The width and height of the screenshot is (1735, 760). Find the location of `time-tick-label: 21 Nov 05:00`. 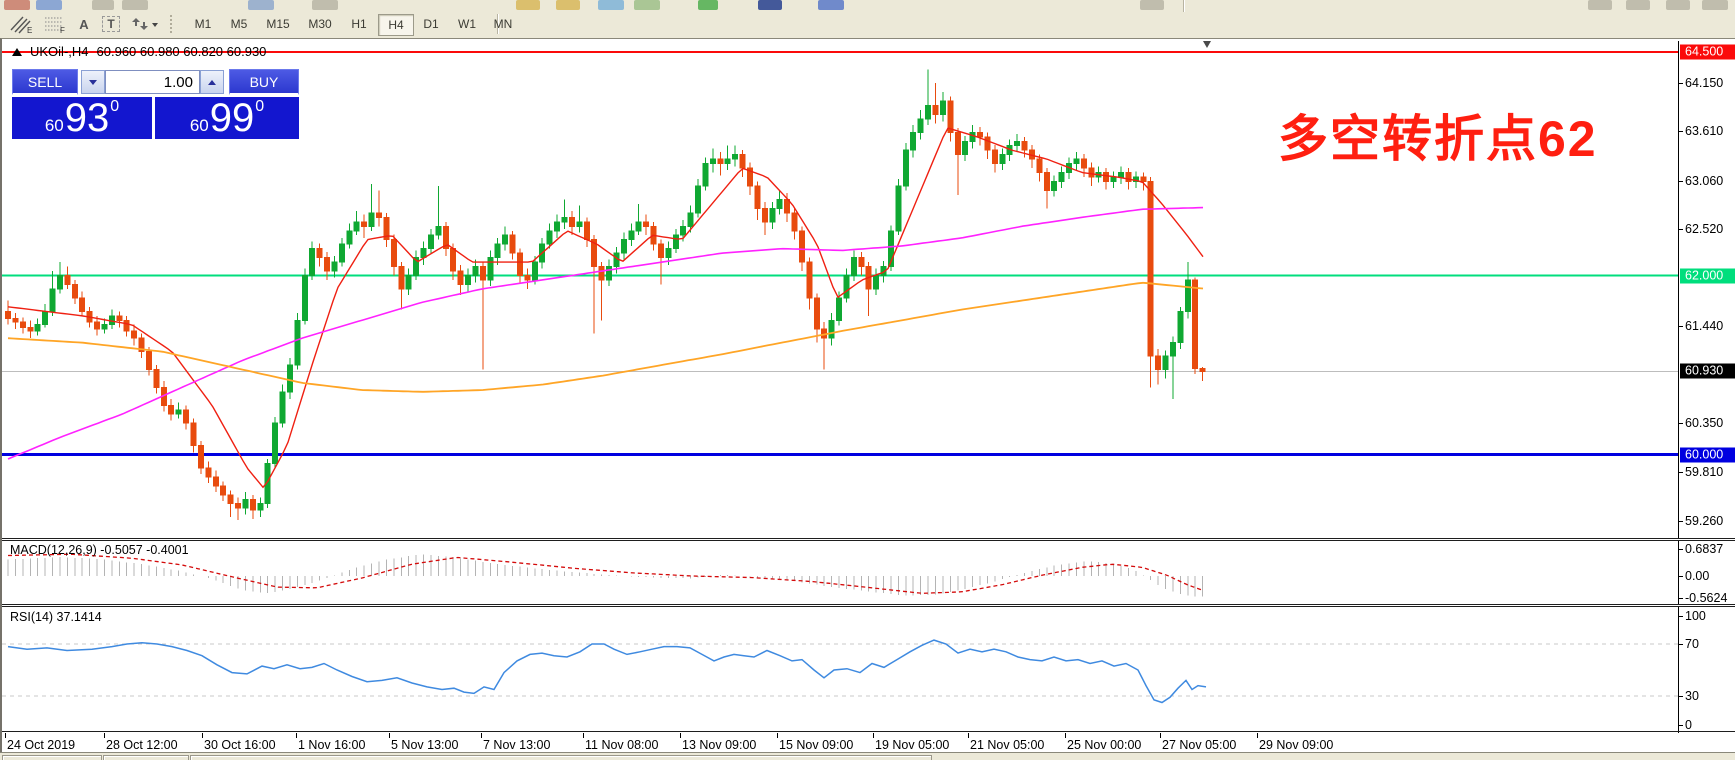

time-tick-label: 21 Nov 05:00 is located at coordinates (1007, 745).